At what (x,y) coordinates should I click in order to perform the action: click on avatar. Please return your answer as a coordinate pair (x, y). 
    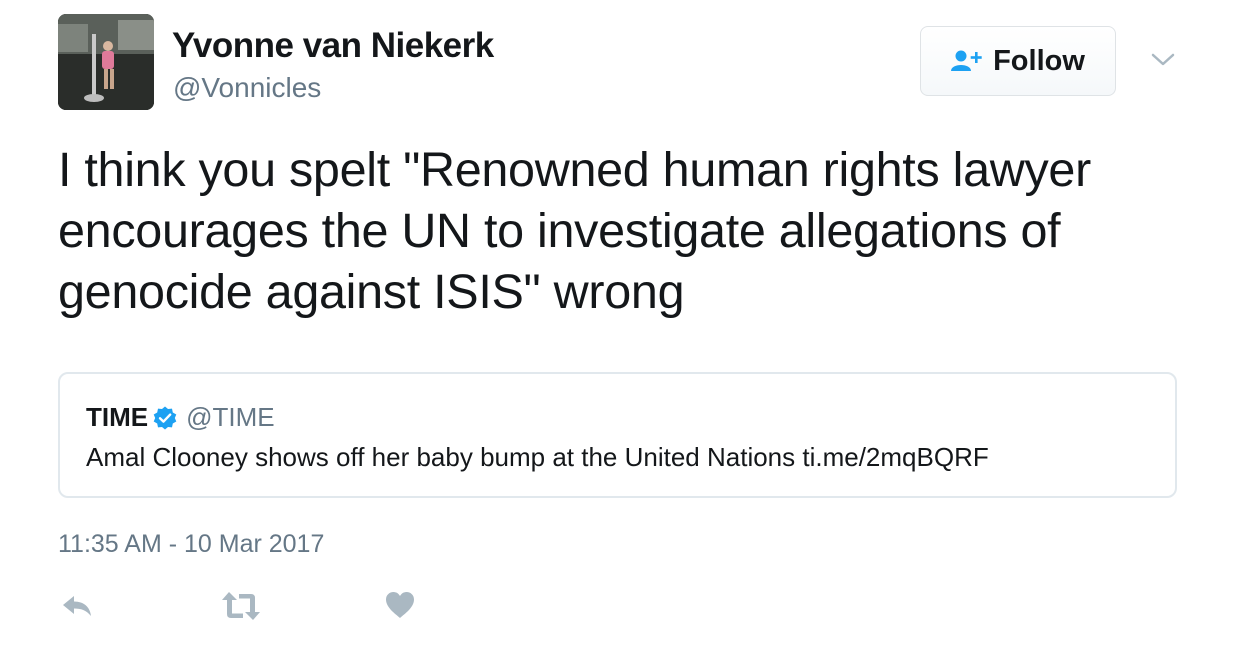
    Looking at the image, I should click on (106, 62).